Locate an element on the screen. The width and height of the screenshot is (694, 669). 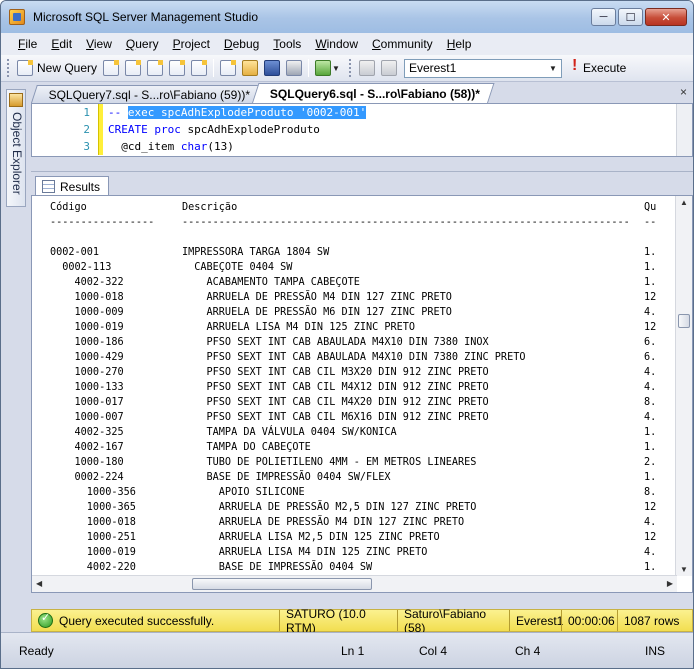
result-quantity: 1. is located at coordinates (650, 447).